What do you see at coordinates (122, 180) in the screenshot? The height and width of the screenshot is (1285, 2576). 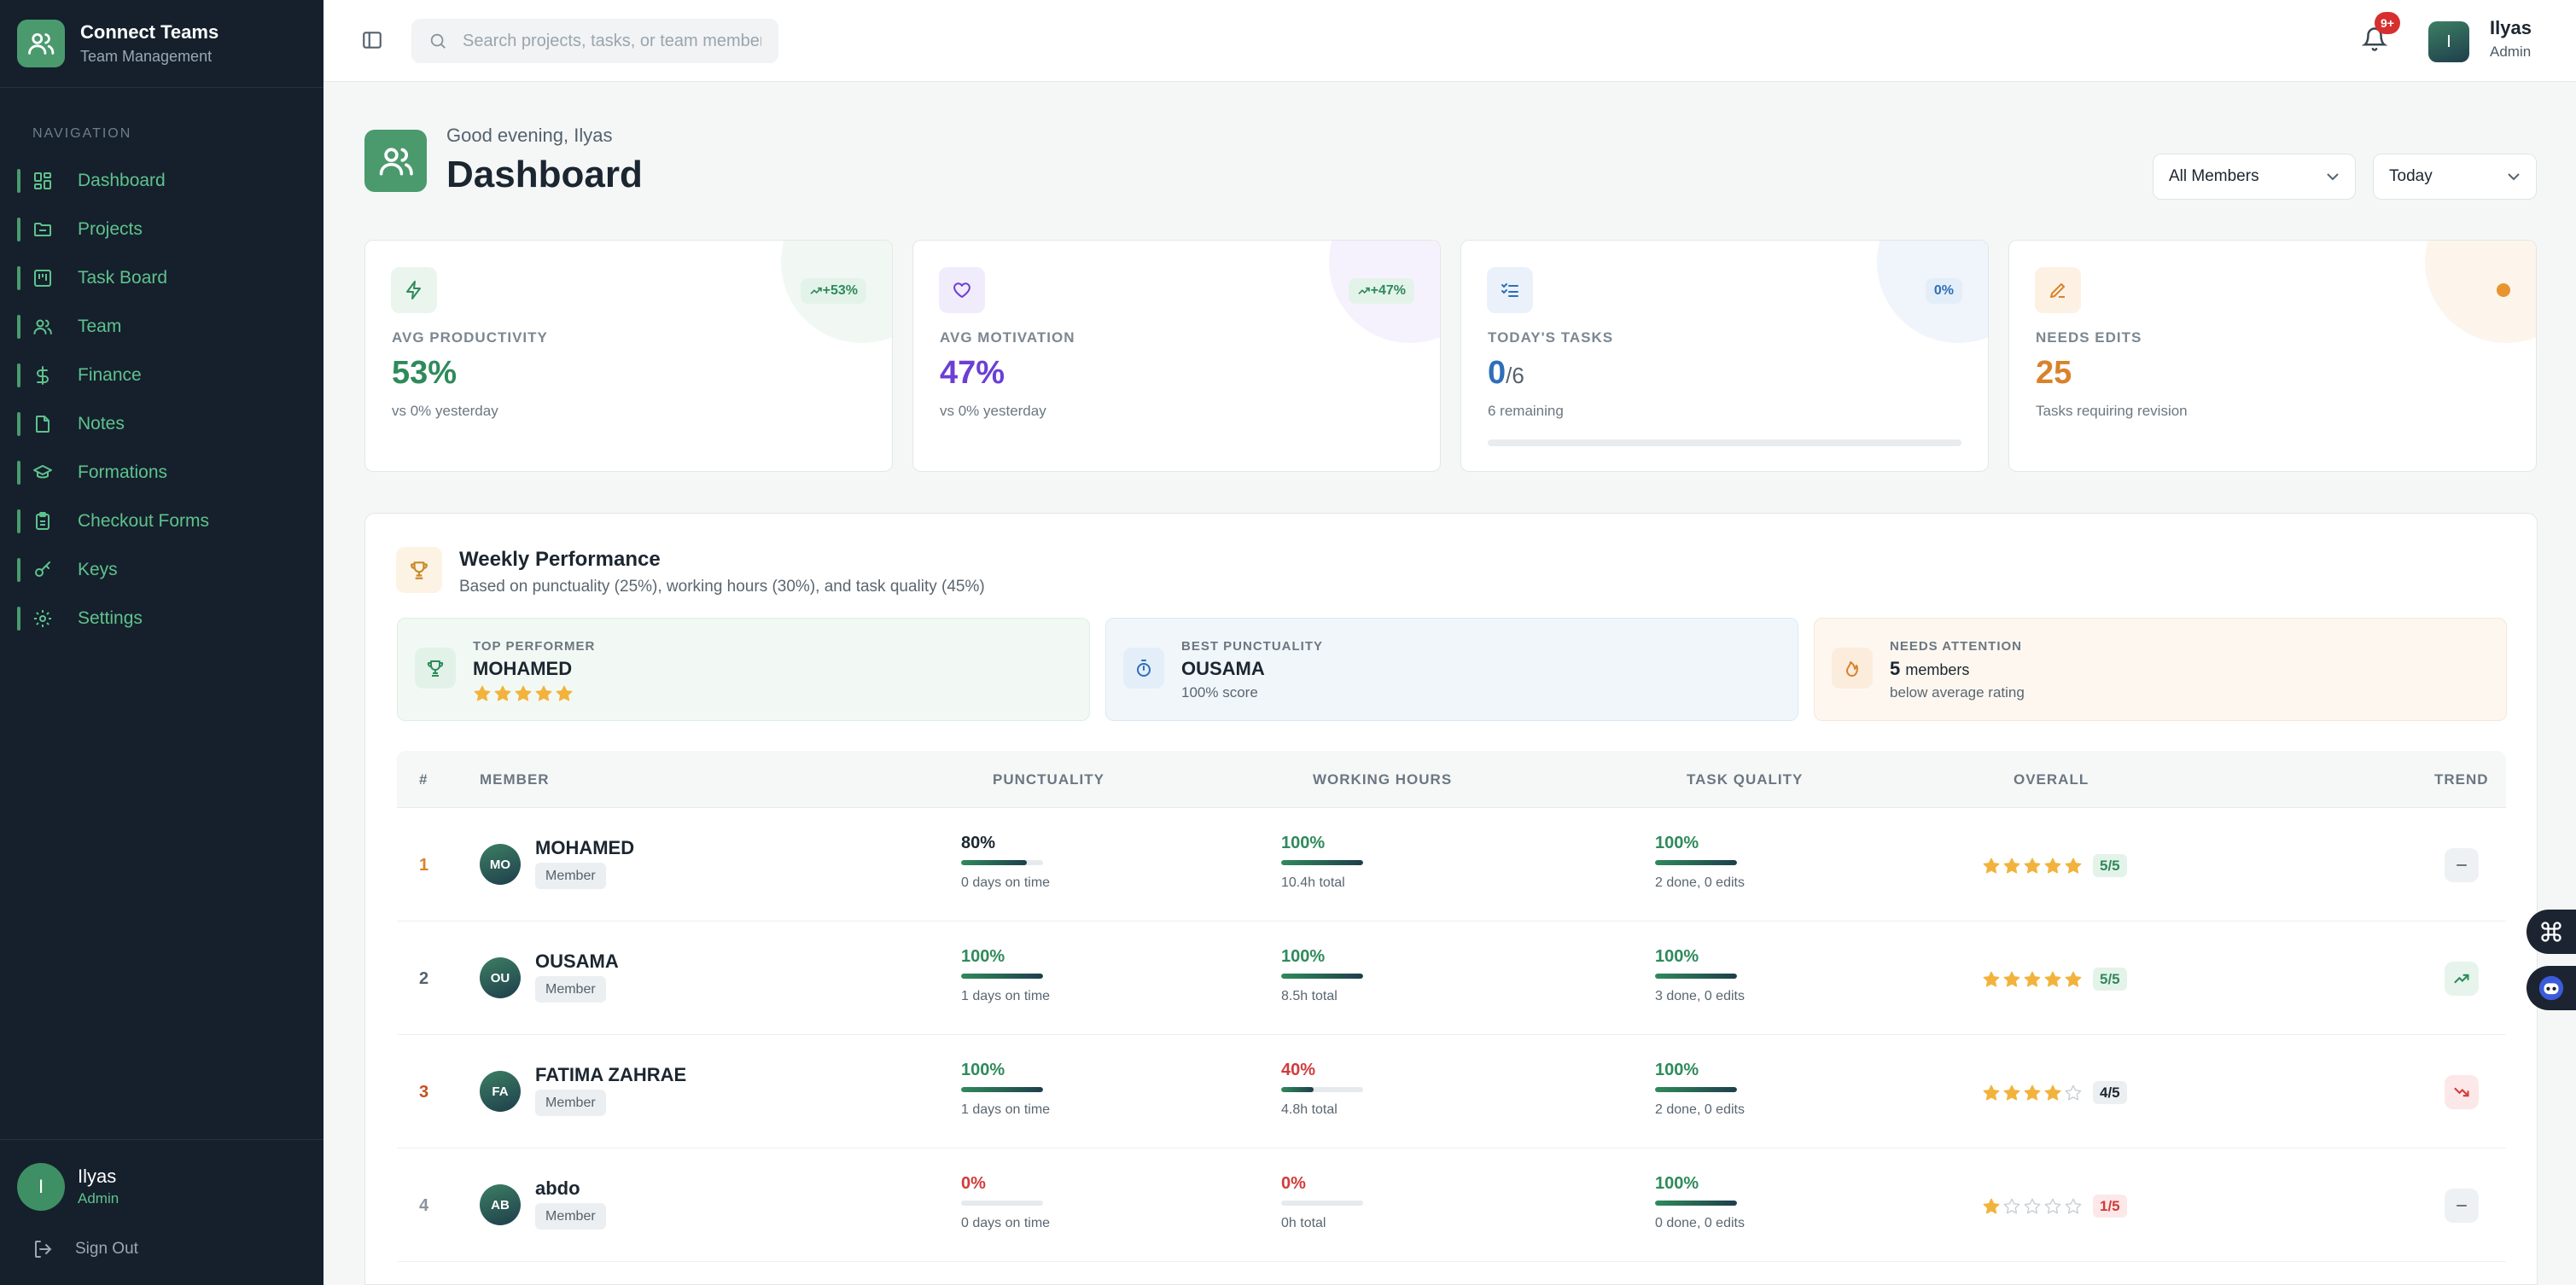 I see `sidebar-item-label: Dashboard` at bounding box center [122, 180].